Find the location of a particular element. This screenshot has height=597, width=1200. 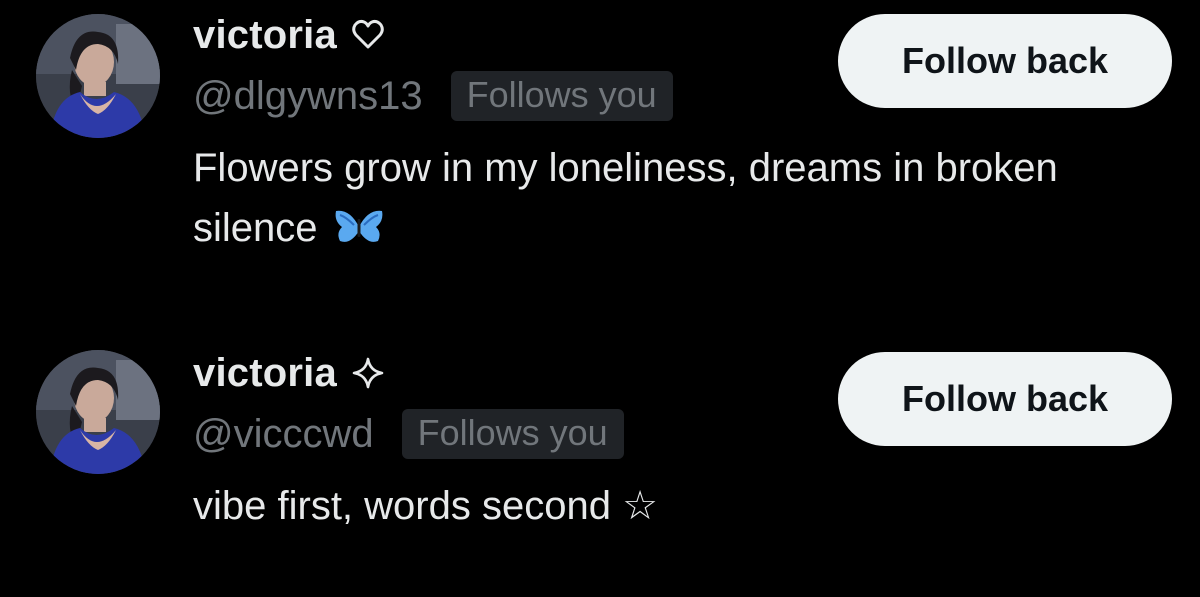

handle-line: @vicccwd Follows you is located at coordinates (408, 434).